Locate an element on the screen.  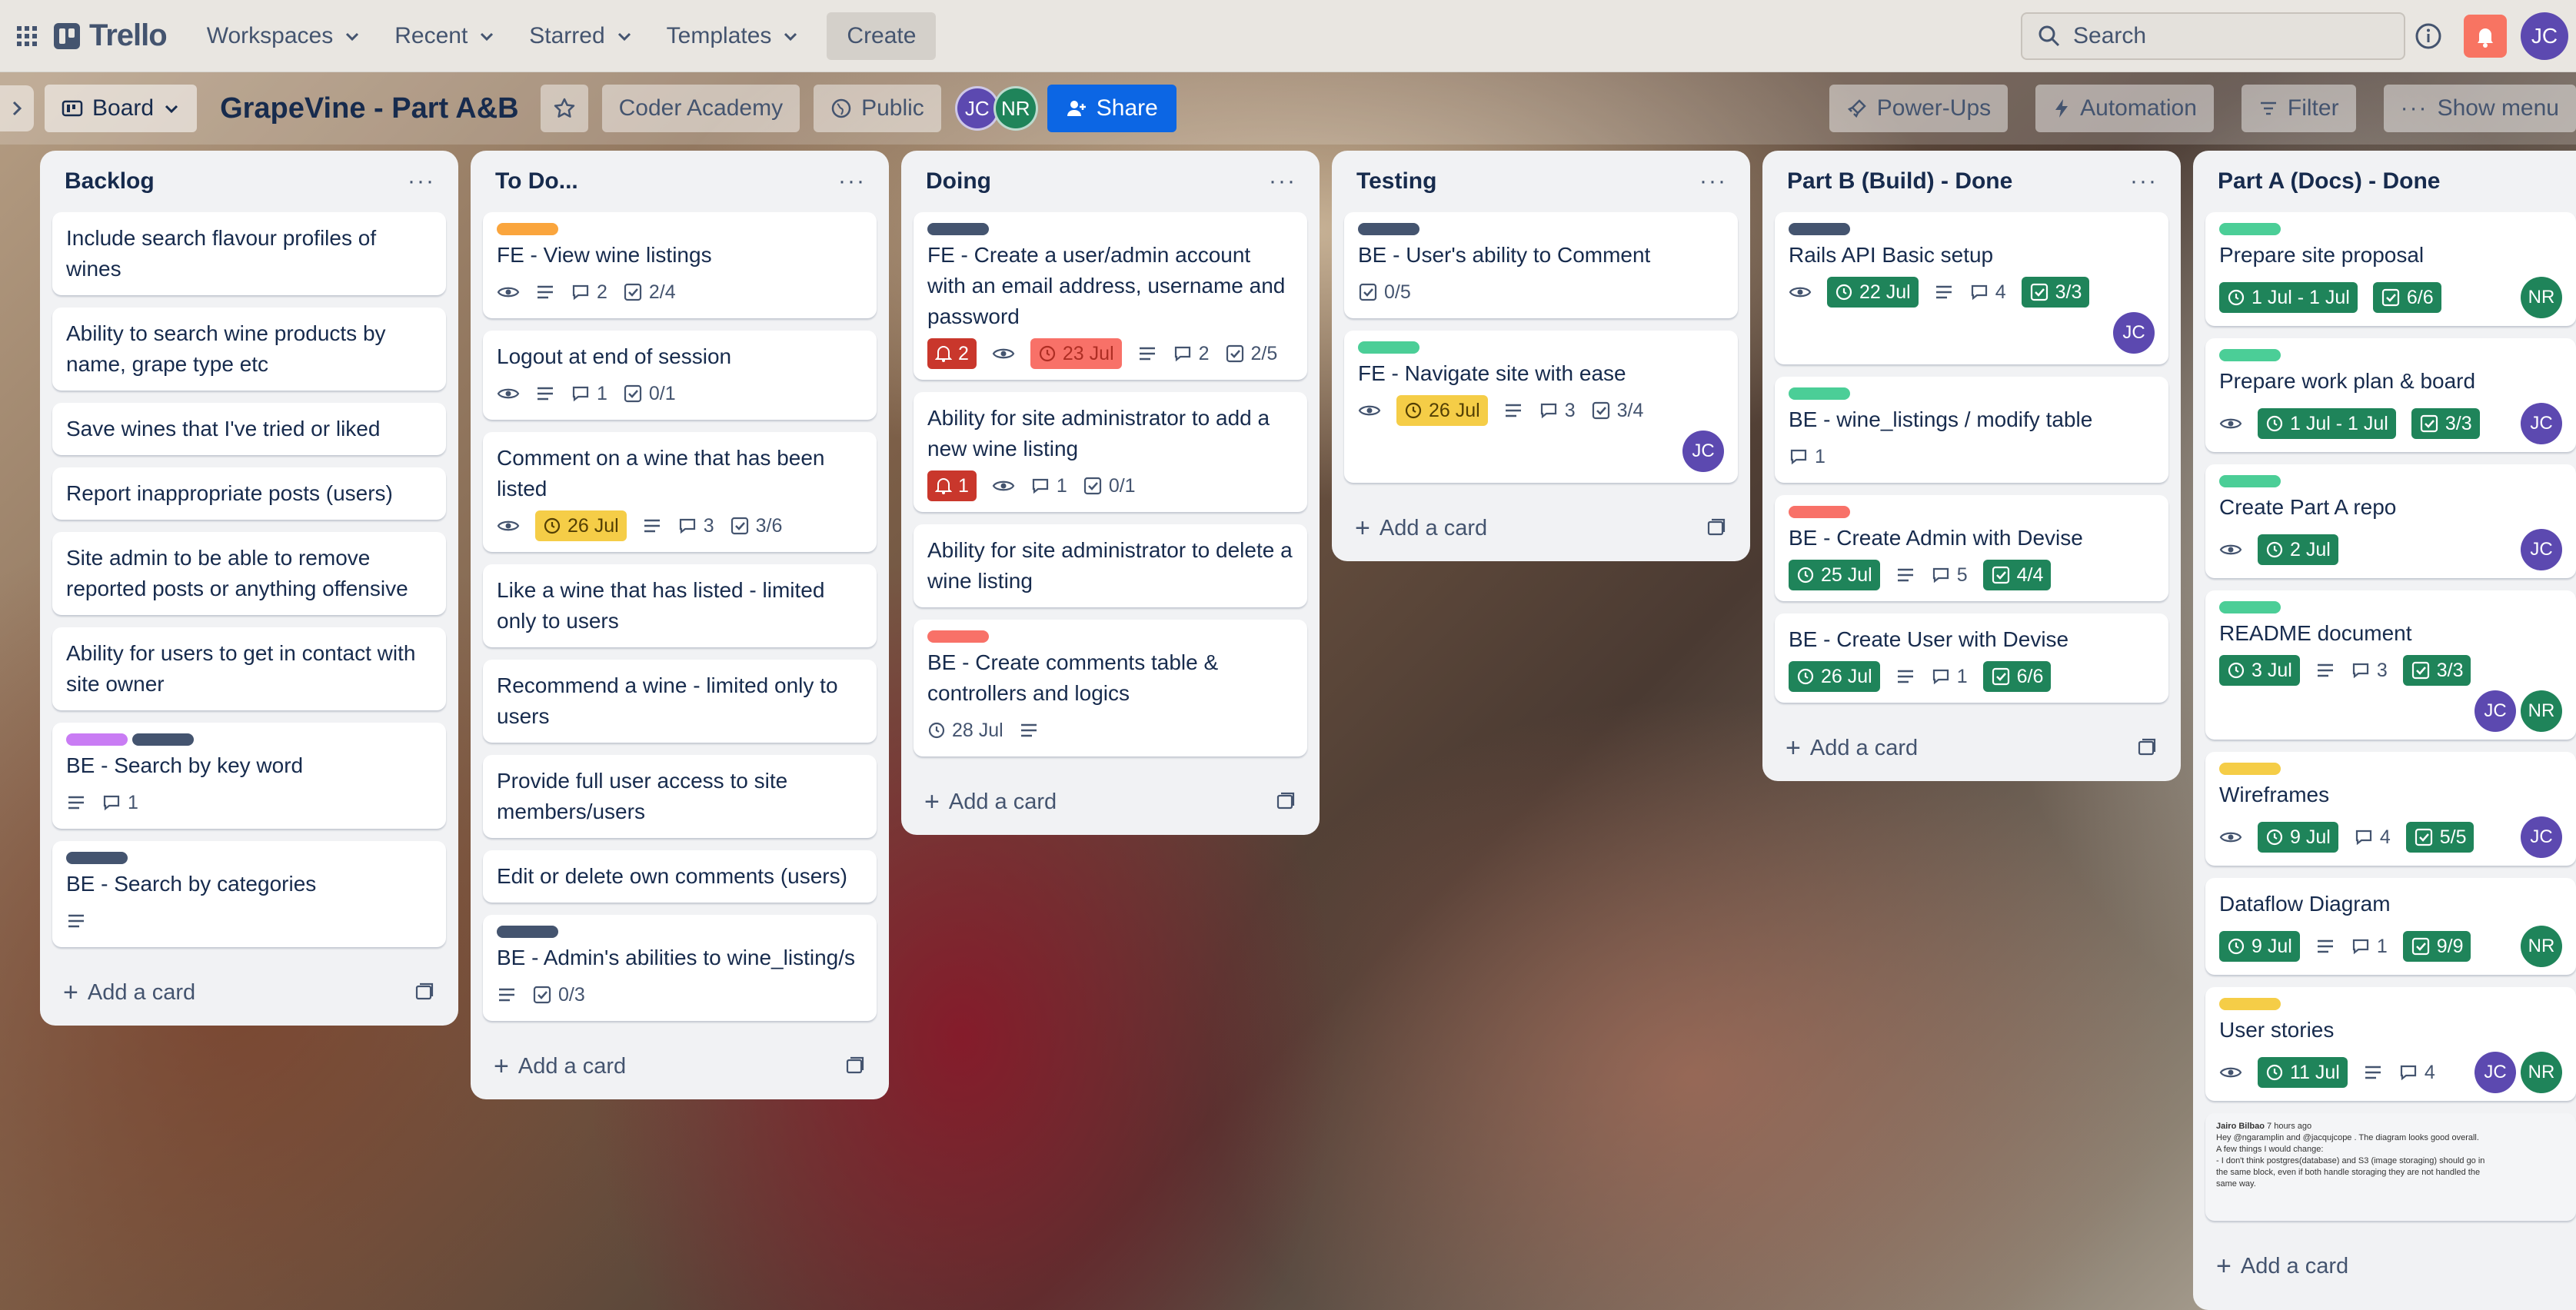
notifications-button is located at coordinates (2485, 37).